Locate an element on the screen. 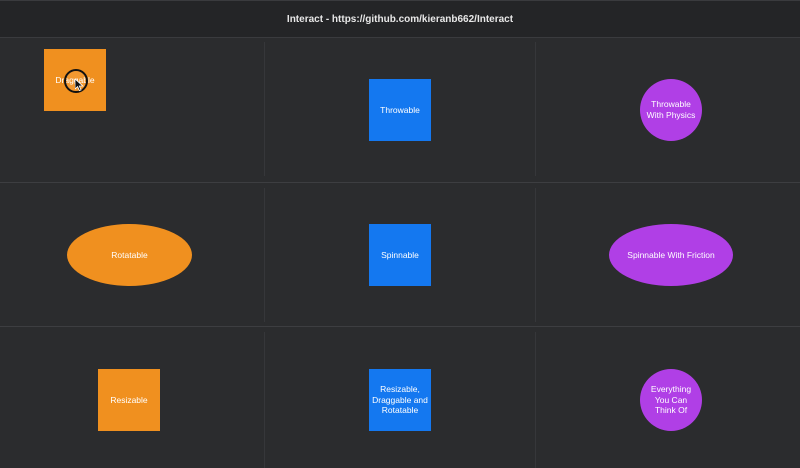 The width and height of the screenshot is (800, 468). pointer-cursor is located at coordinates (76, 81).